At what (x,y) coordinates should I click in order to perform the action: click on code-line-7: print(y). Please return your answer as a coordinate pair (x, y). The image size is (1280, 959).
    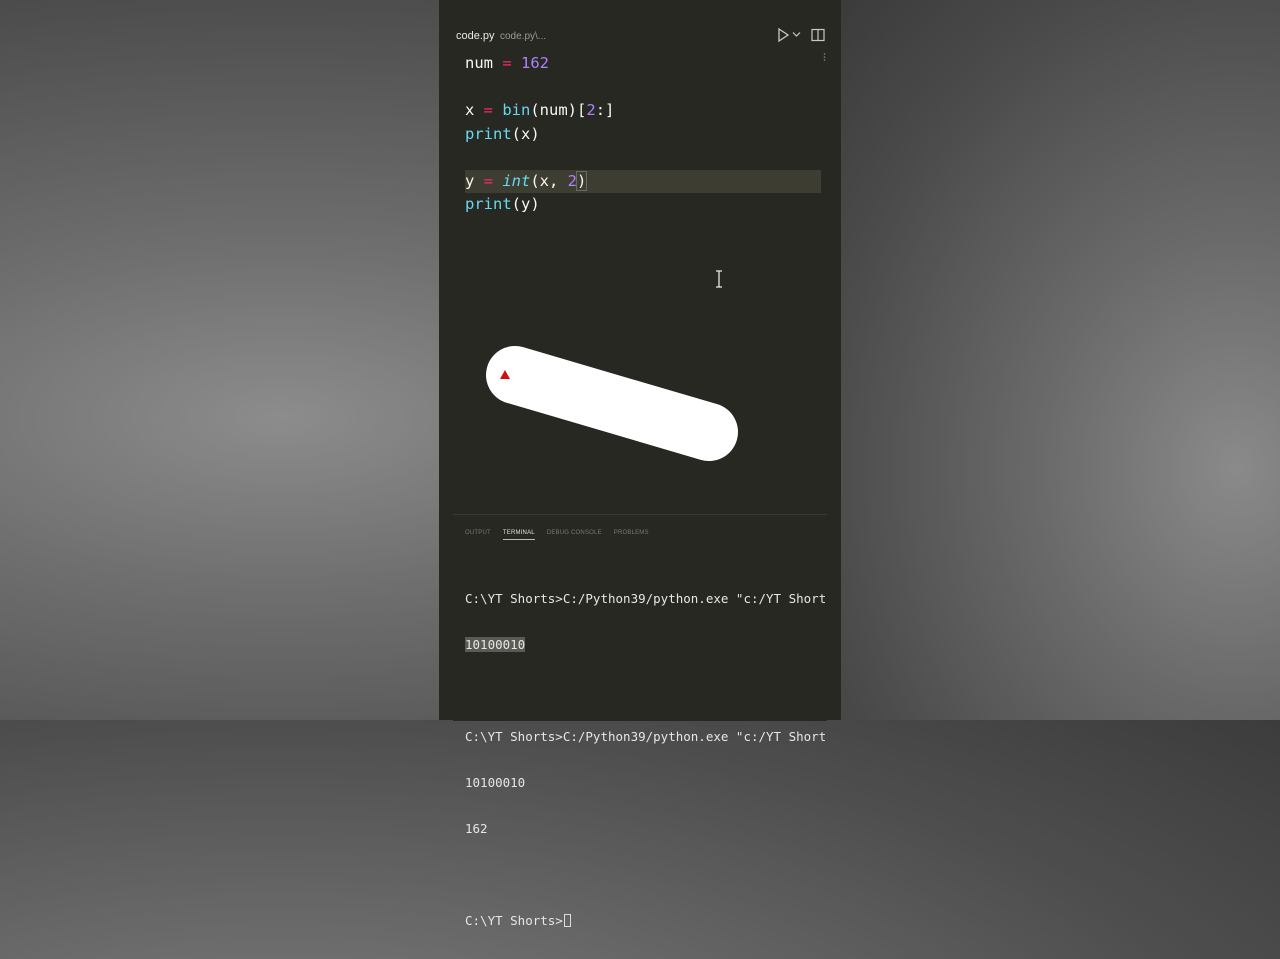
    Looking at the image, I should click on (502, 204).